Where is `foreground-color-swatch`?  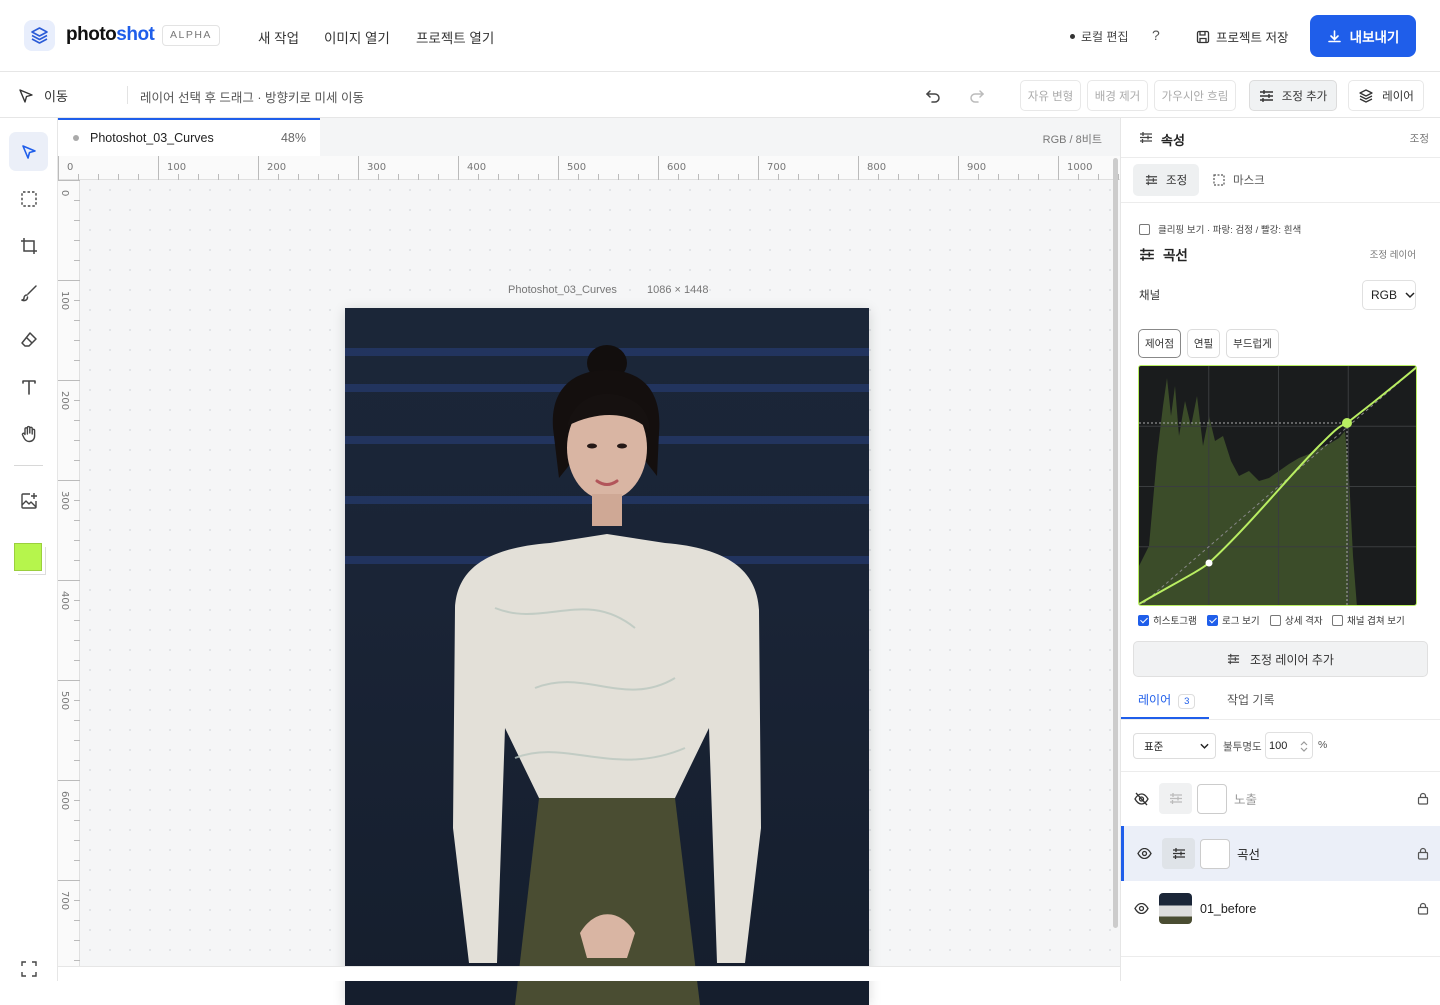 foreground-color-swatch is located at coordinates (28, 557).